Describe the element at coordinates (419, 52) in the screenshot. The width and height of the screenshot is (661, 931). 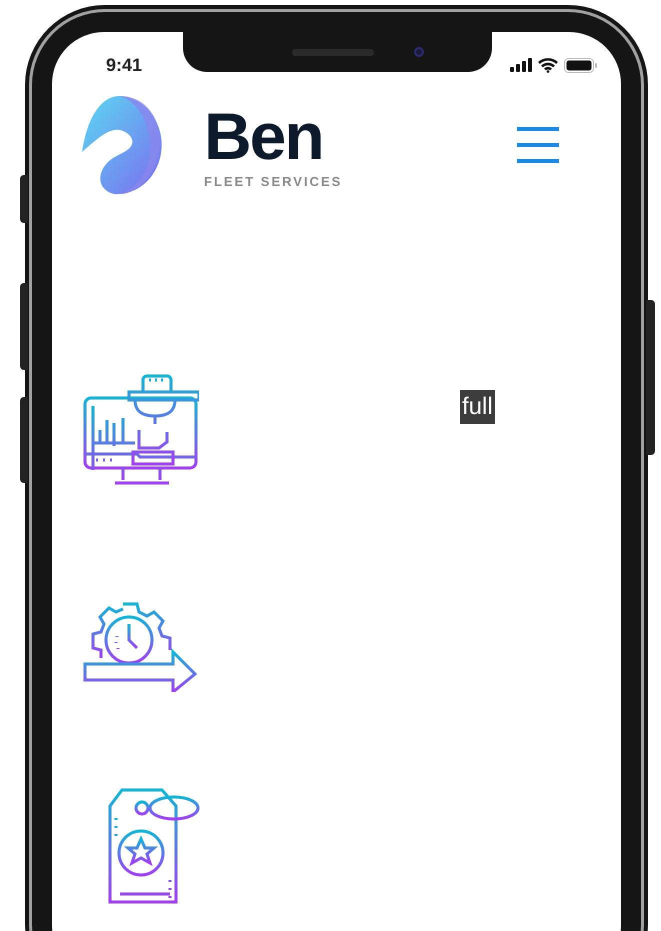
I see `camera-lens` at that location.